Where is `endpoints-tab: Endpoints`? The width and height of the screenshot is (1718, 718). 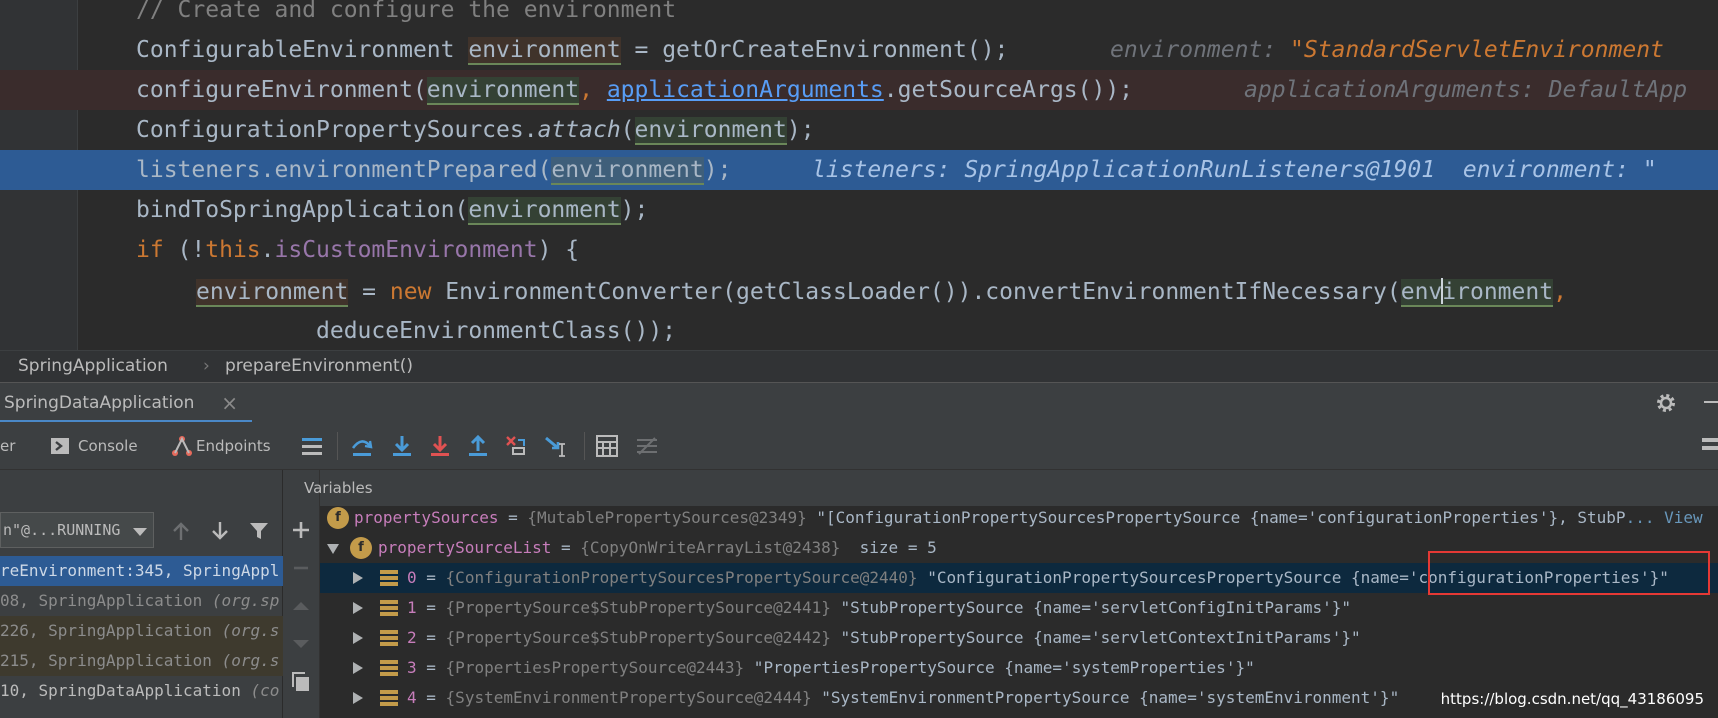
endpoints-tab: Endpoints is located at coordinates (233, 446).